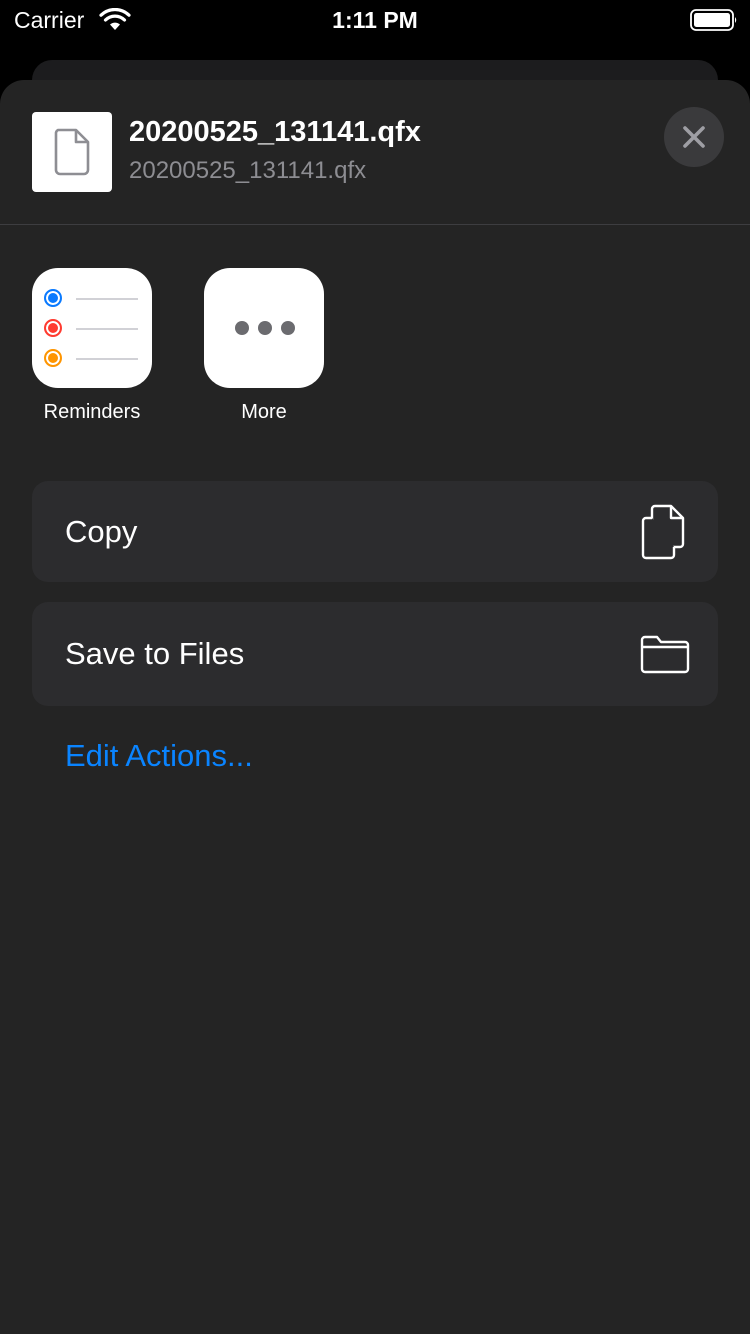 Image resolution: width=750 pixels, height=1334 pixels. I want to click on app-label-reminders: Reminders, so click(92, 412).